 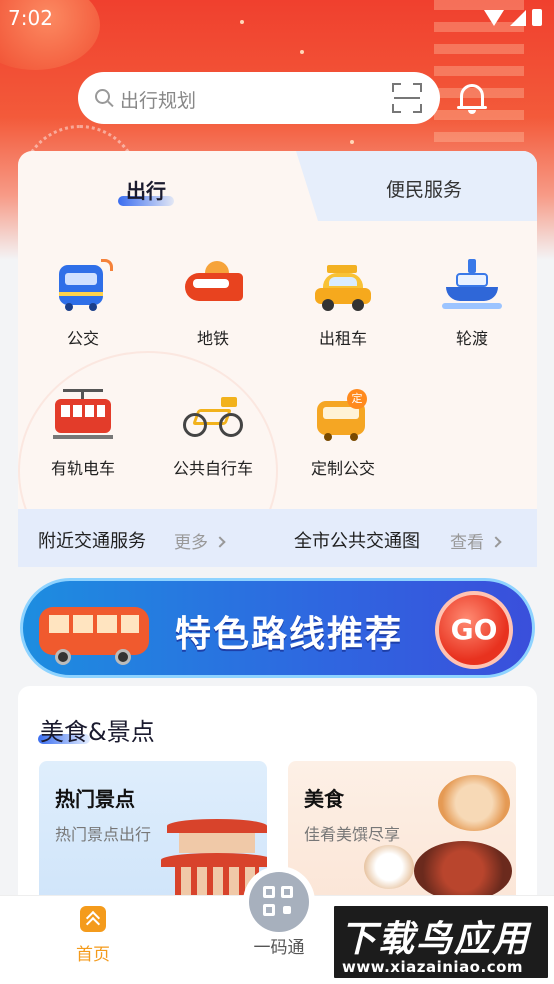 I want to click on service-subway: 地铁, so click(x=213, y=304).